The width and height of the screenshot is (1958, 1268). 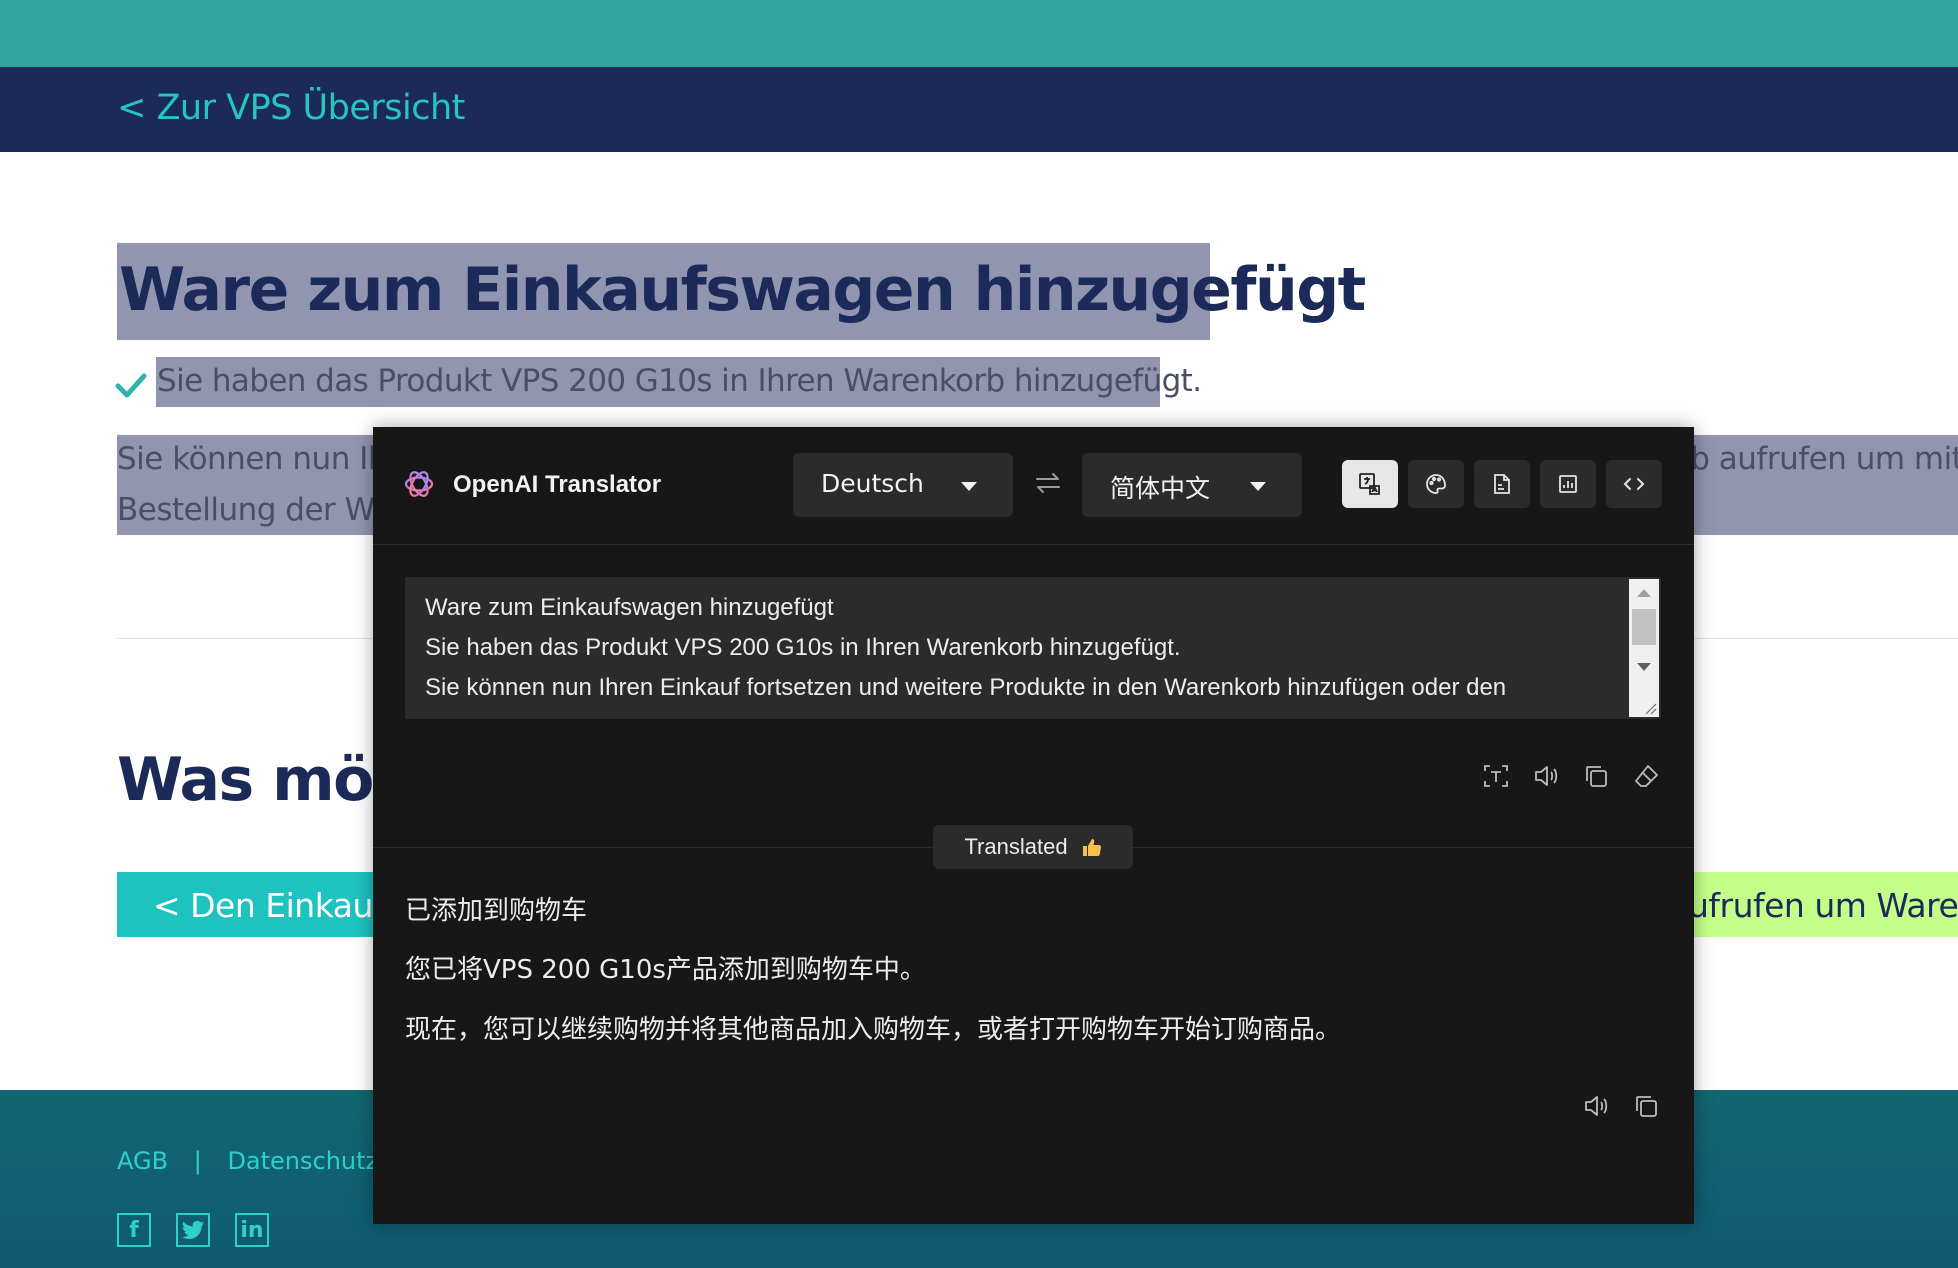 What do you see at coordinates (134, 1230) in the screenshot?
I see `facebook-icon: f` at bounding box center [134, 1230].